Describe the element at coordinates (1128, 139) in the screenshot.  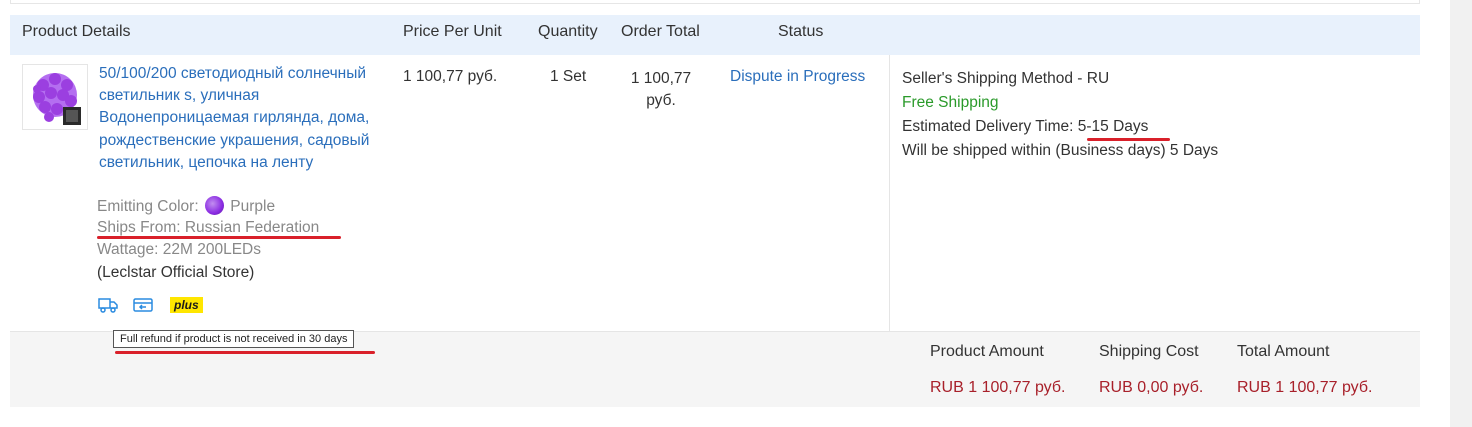
I see `annotation-underline-delivery` at that location.